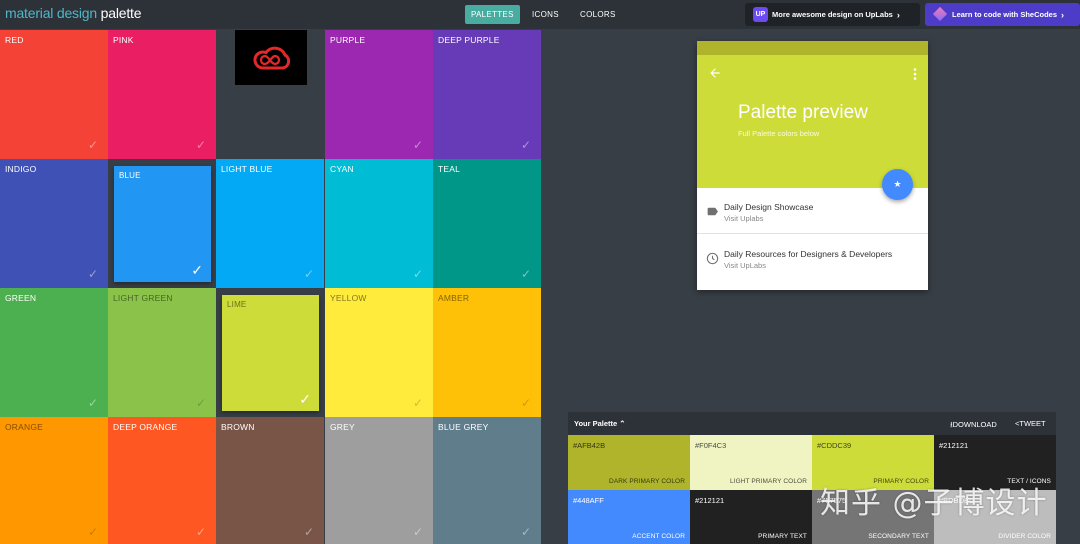  Describe the element at coordinates (270, 94) in the screenshot. I see `adobe-ad-cell` at that location.